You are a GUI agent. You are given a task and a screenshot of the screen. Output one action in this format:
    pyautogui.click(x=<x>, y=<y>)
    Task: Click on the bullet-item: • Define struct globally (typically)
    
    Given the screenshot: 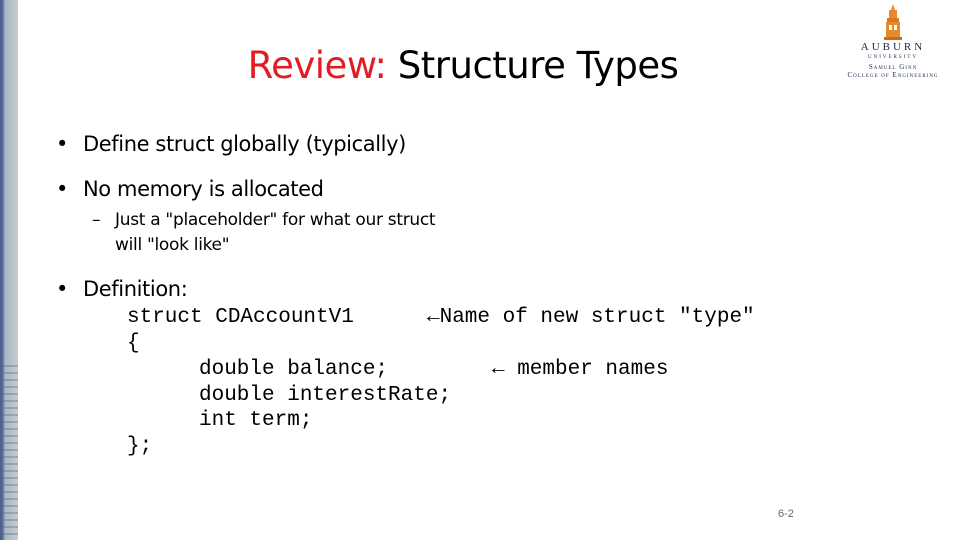 What is the action you would take?
    pyautogui.click(x=231, y=144)
    